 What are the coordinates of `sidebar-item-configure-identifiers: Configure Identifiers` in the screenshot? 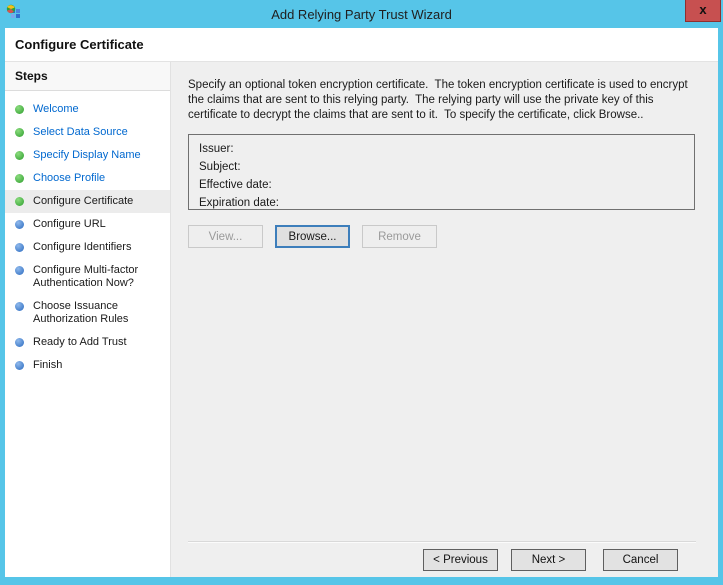 It's located at (87, 247).